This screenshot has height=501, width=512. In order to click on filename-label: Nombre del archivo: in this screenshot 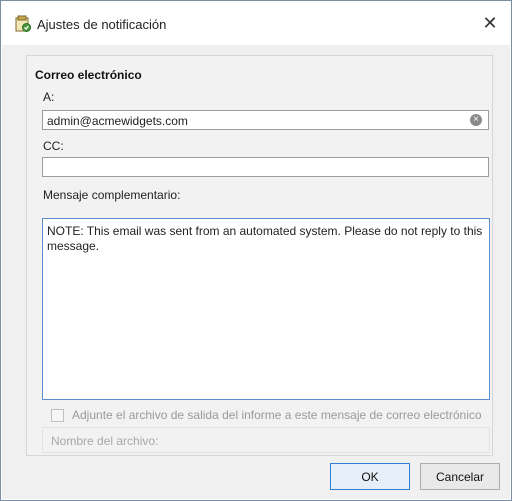, I will do `click(105, 441)`.